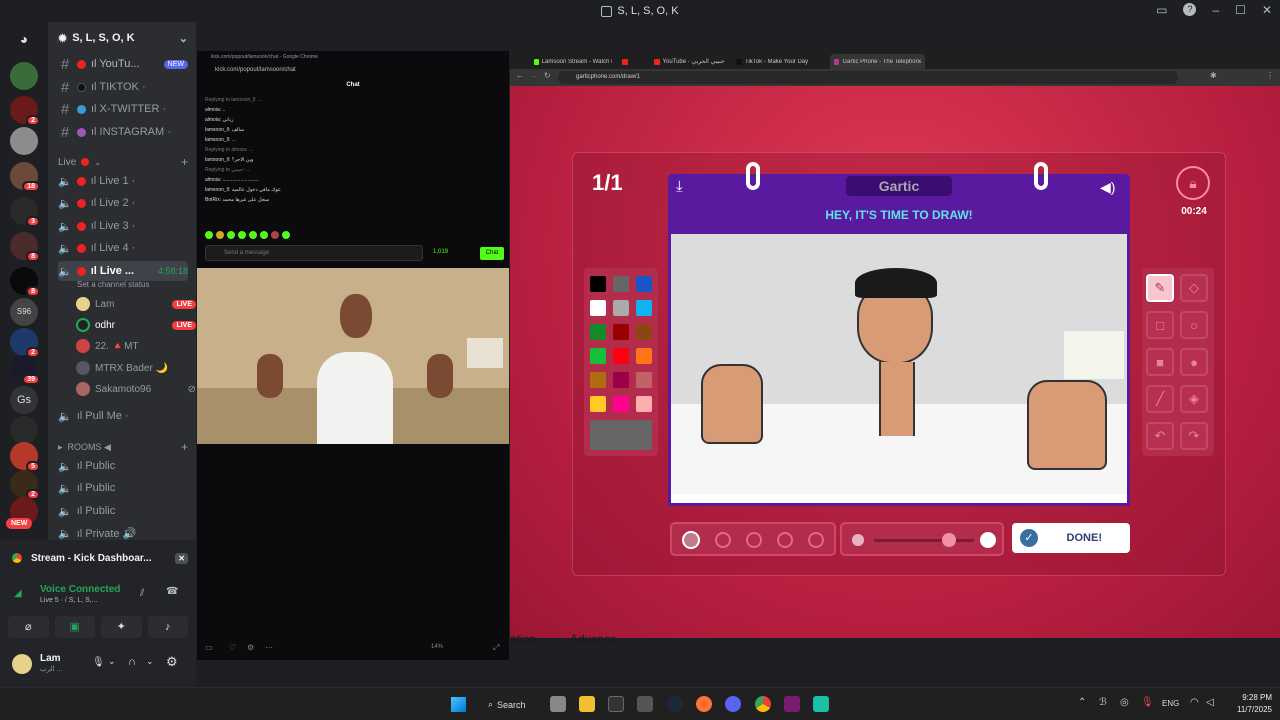 The height and width of the screenshot is (720, 1280). Describe the element at coordinates (1160, 288) in the screenshot. I see `pencil-tool-icon: ✎` at that location.